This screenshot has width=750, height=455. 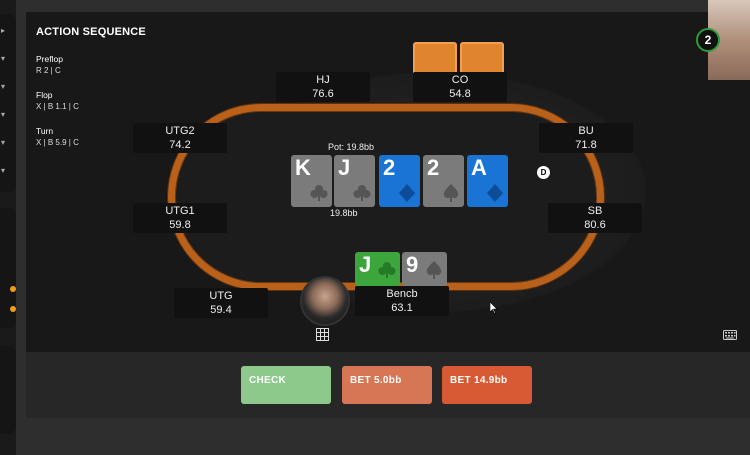 I want to click on seat-utg1: UTG1 59.8, so click(x=180, y=218).